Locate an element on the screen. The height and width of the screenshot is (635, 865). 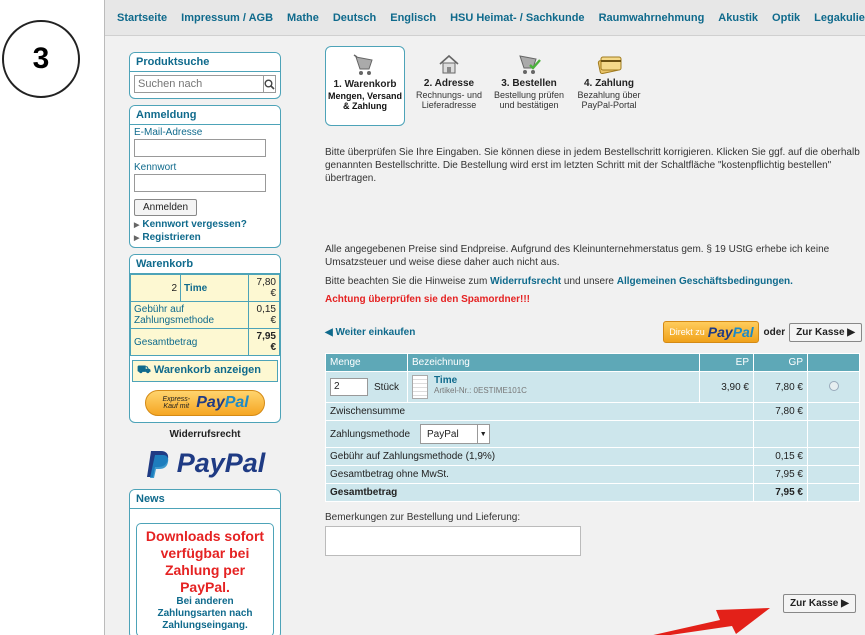
quantity-input: 2 is located at coordinates (349, 387).